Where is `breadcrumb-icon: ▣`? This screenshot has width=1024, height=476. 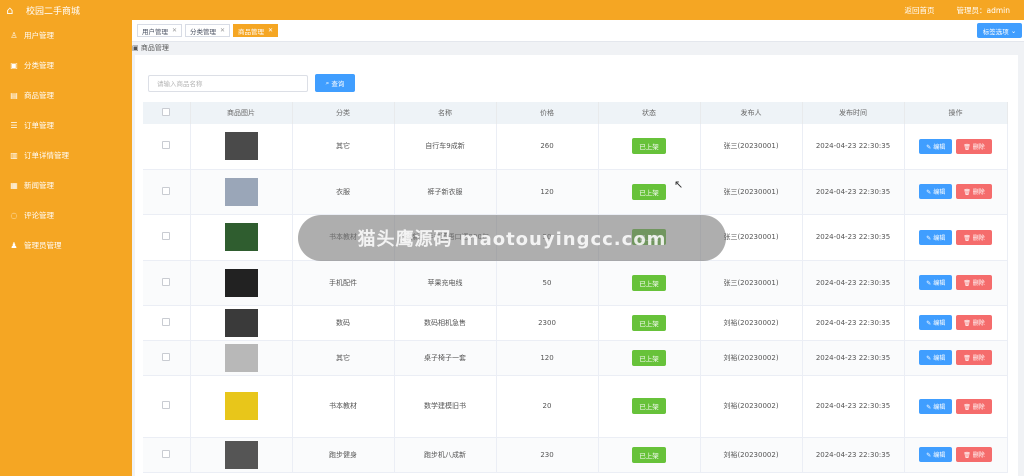 breadcrumb-icon: ▣ is located at coordinates (135, 48).